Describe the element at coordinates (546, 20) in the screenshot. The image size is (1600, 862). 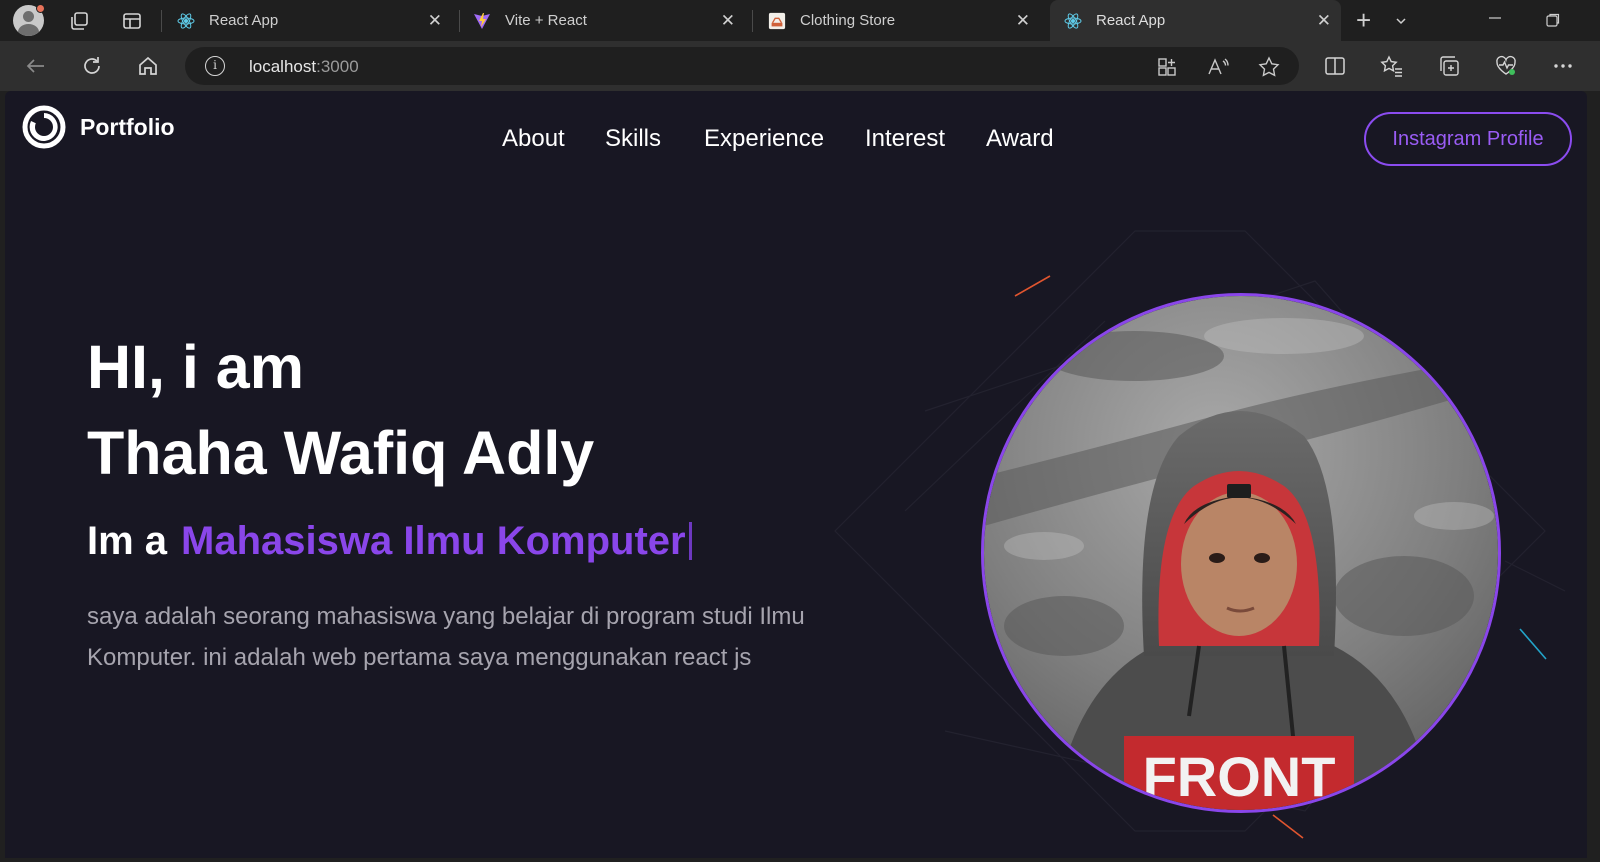
I see `tab-title: Vite + React` at that location.